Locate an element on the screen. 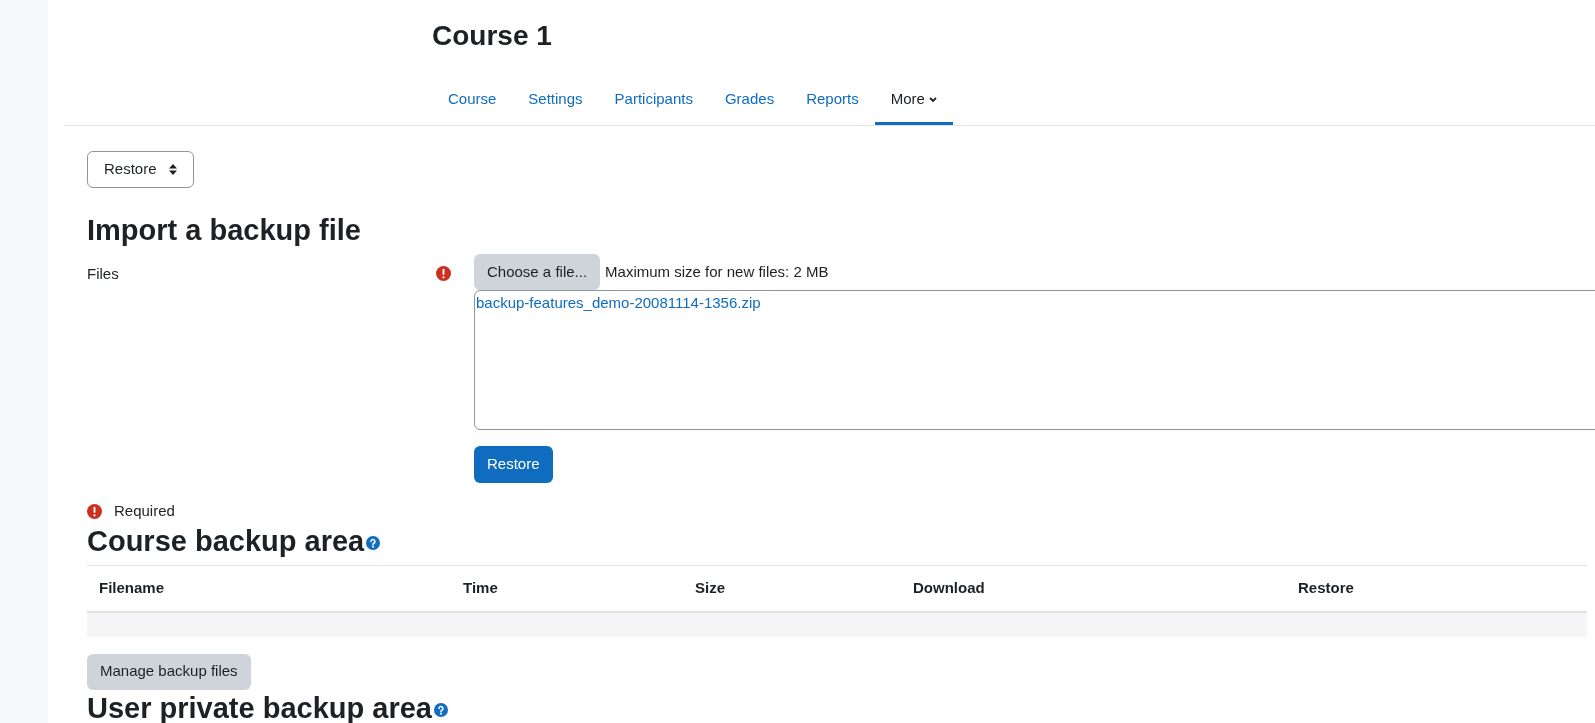 The image size is (1595, 723). max-size-text: Maximum size for new files: 2 MB is located at coordinates (717, 271).